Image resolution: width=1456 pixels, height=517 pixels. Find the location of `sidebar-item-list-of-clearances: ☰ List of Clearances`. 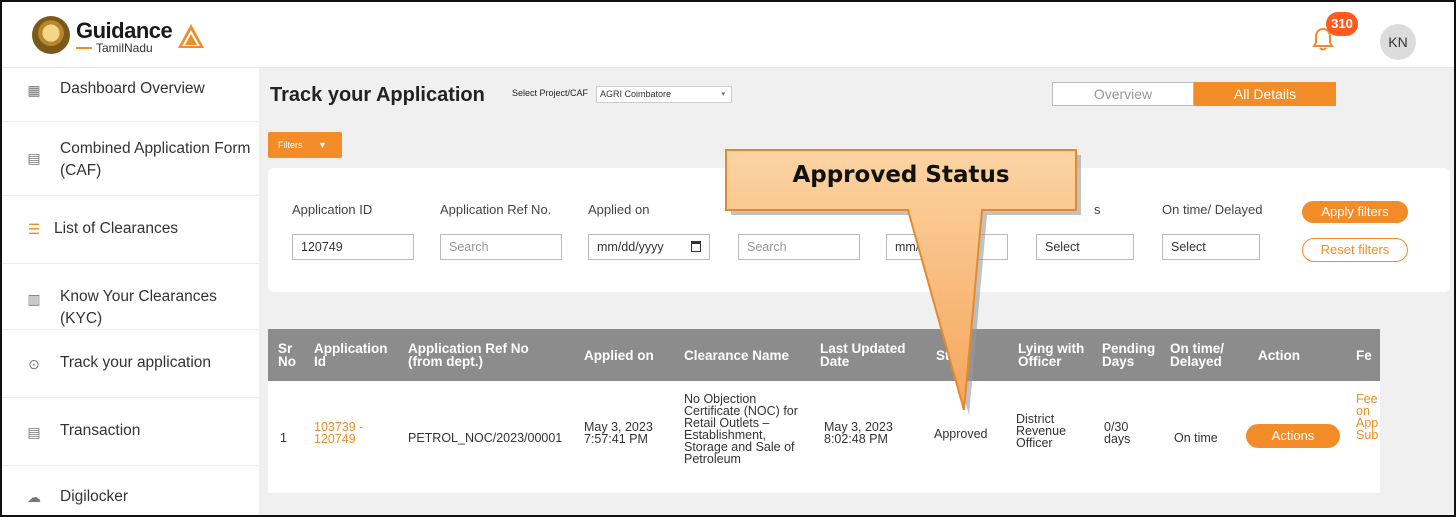

sidebar-item-list-of-clearances: ☰ List of Clearances is located at coordinates (131, 230).